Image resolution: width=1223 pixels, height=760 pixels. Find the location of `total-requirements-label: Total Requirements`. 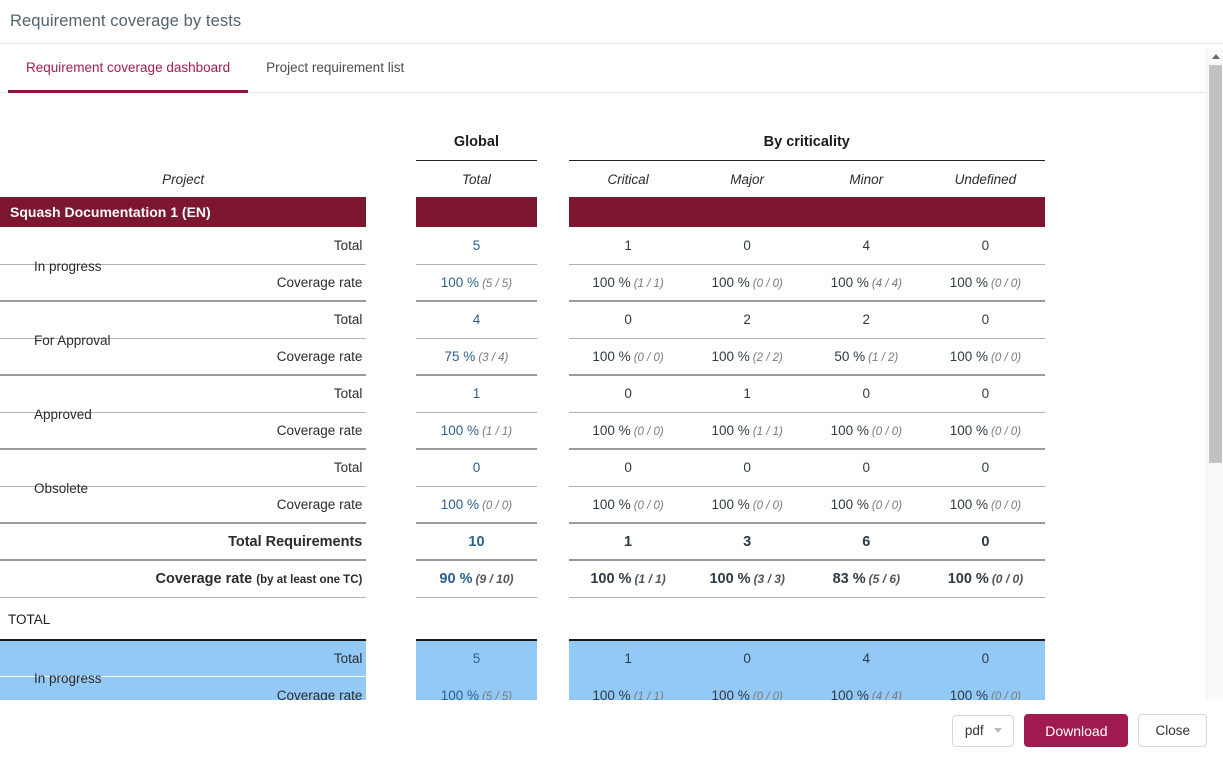

total-requirements-label: Total Requirements is located at coordinates (295, 541).